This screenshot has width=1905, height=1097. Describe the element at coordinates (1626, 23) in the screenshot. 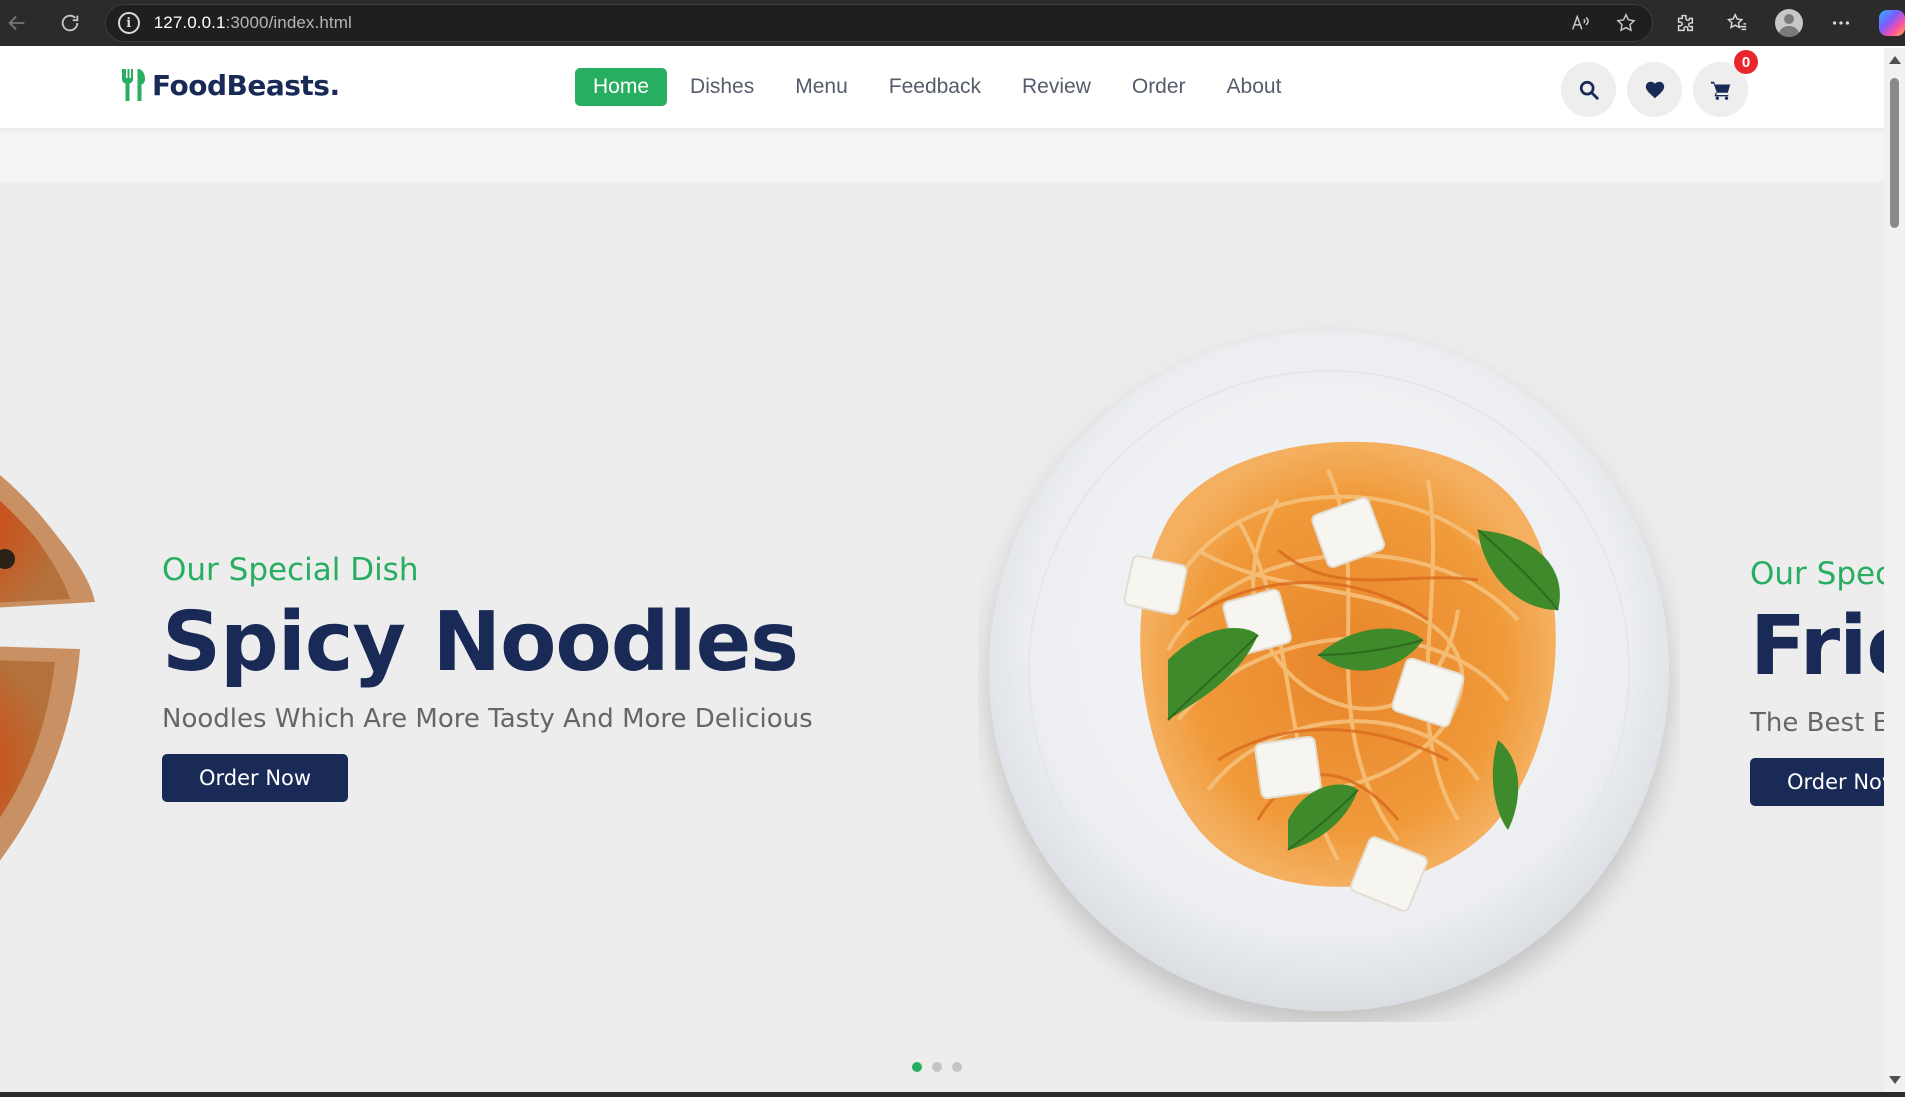

I see `favorite-star-icon` at that location.